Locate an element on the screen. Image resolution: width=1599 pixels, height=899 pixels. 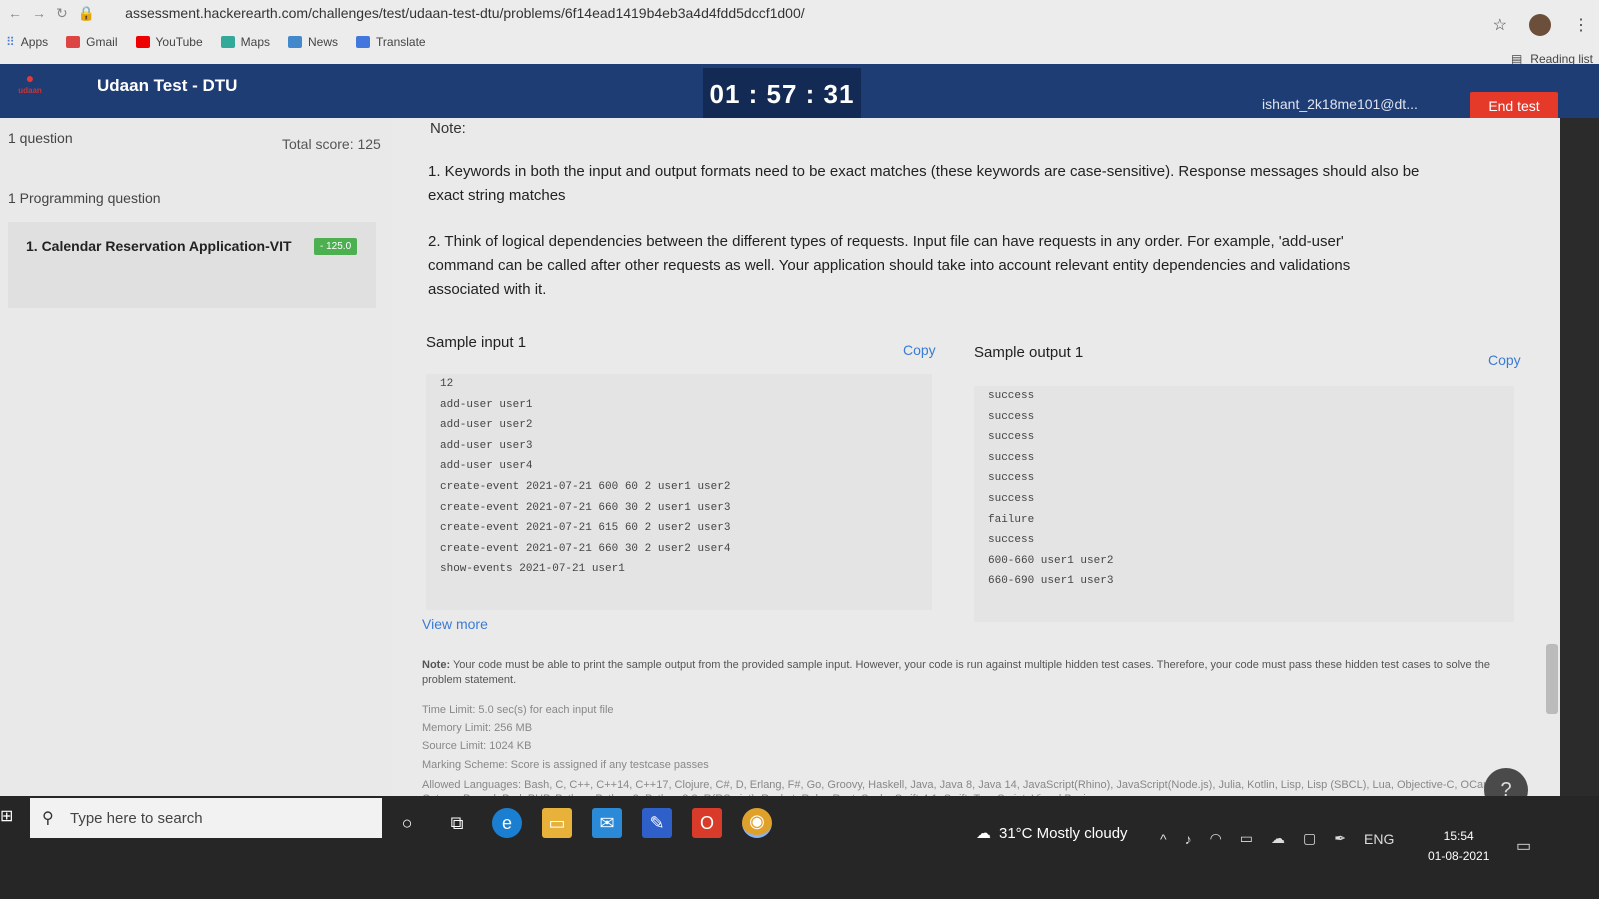
search-icon: ⚲ is located at coordinates (48, 818).